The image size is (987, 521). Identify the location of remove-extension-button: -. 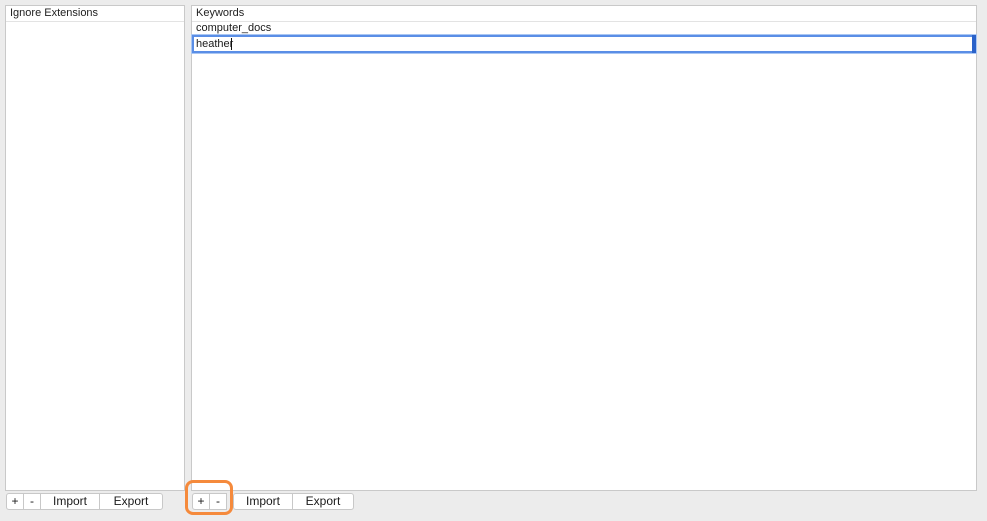
(32, 501).